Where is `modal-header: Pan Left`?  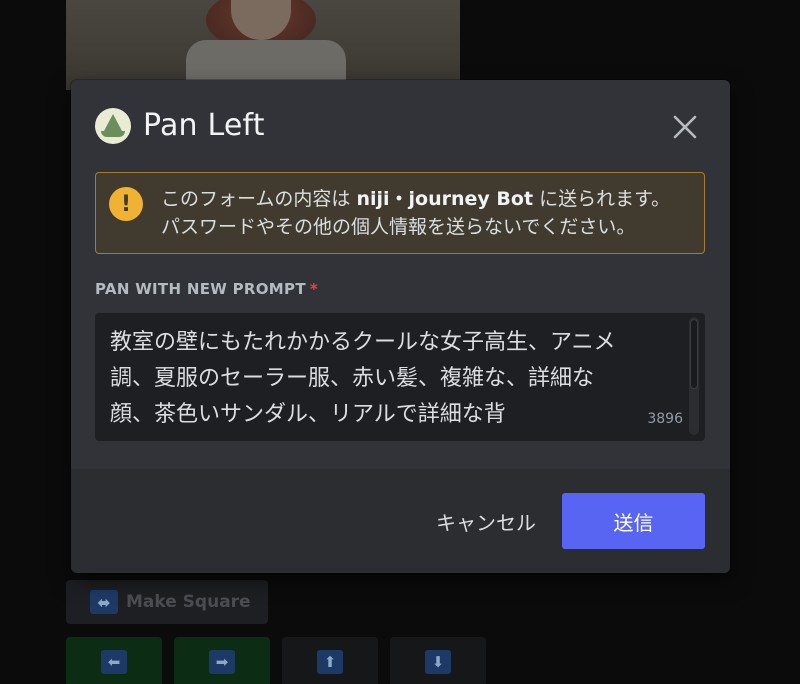
modal-header: Pan Left is located at coordinates (400, 126).